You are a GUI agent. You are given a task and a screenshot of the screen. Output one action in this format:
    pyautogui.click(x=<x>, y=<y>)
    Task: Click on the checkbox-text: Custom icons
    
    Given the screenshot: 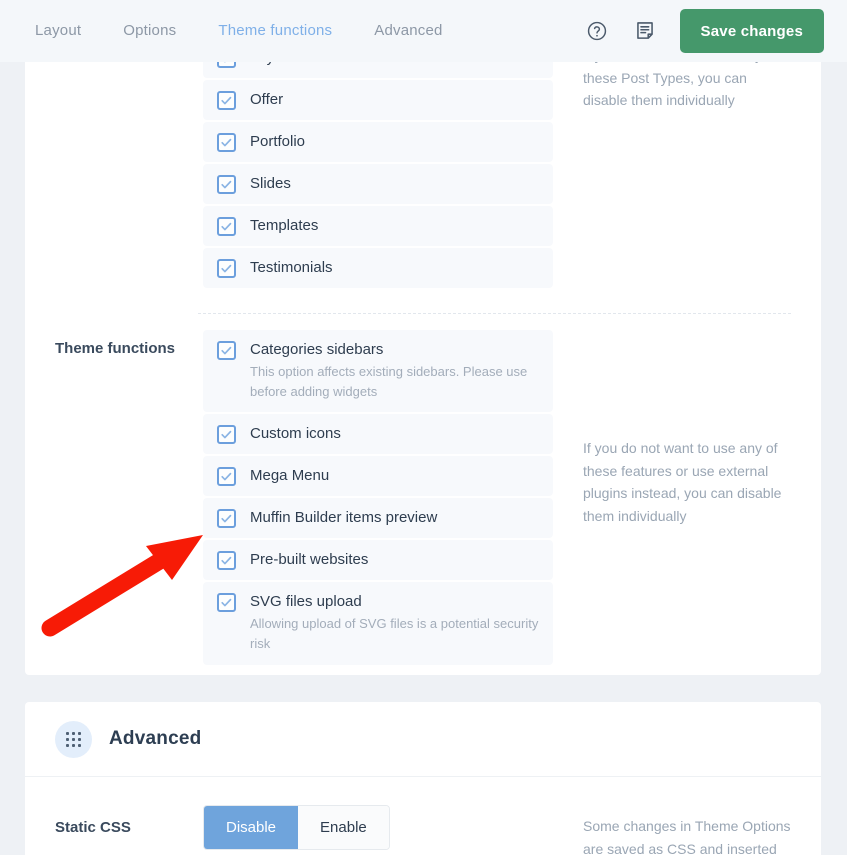 What is the action you would take?
    pyautogui.click(x=295, y=433)
    